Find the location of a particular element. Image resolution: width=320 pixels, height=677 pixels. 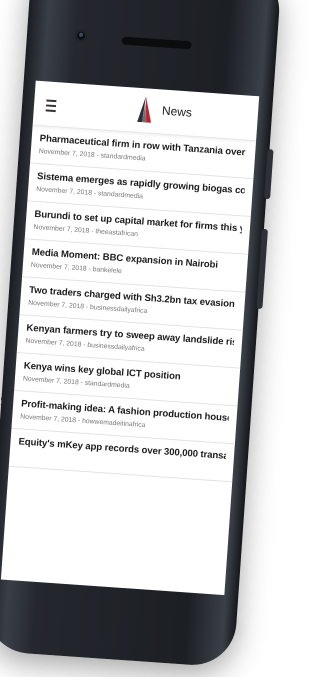

hamburger-menu-icon is located at coordinates (51, 106).